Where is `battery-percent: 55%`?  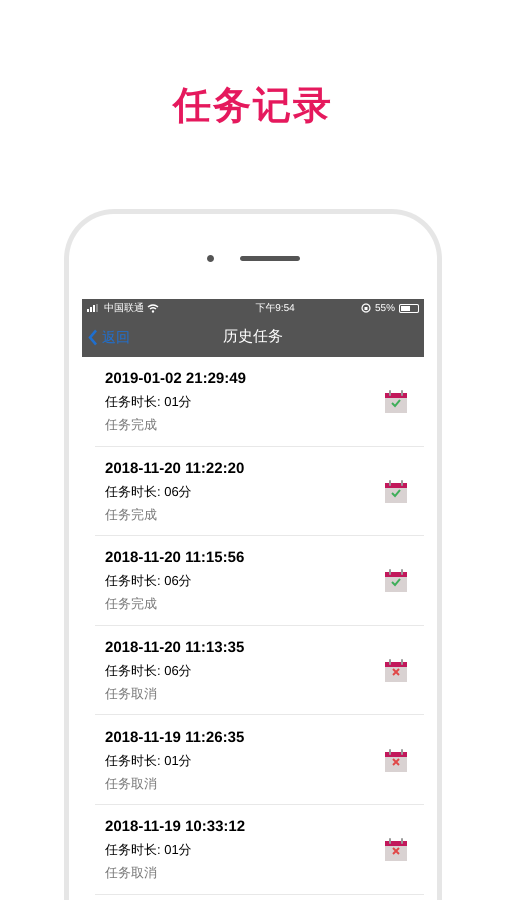 battery-percent: 55% is located at coordinates (384, 309).